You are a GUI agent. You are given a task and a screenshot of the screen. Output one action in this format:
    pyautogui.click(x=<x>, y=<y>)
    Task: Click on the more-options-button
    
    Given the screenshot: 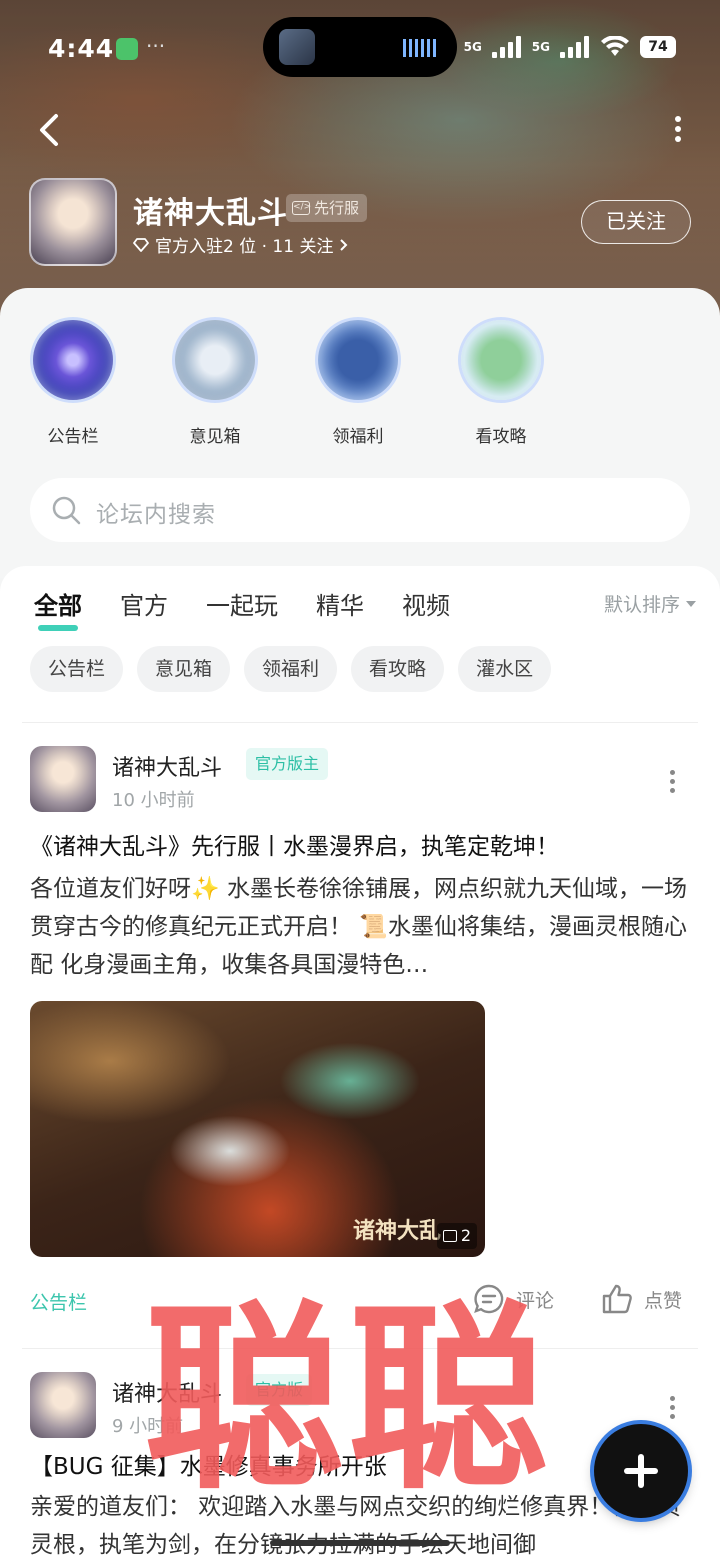 What is the action you would take?
    pyautogui.click(x=678, y=129)
    